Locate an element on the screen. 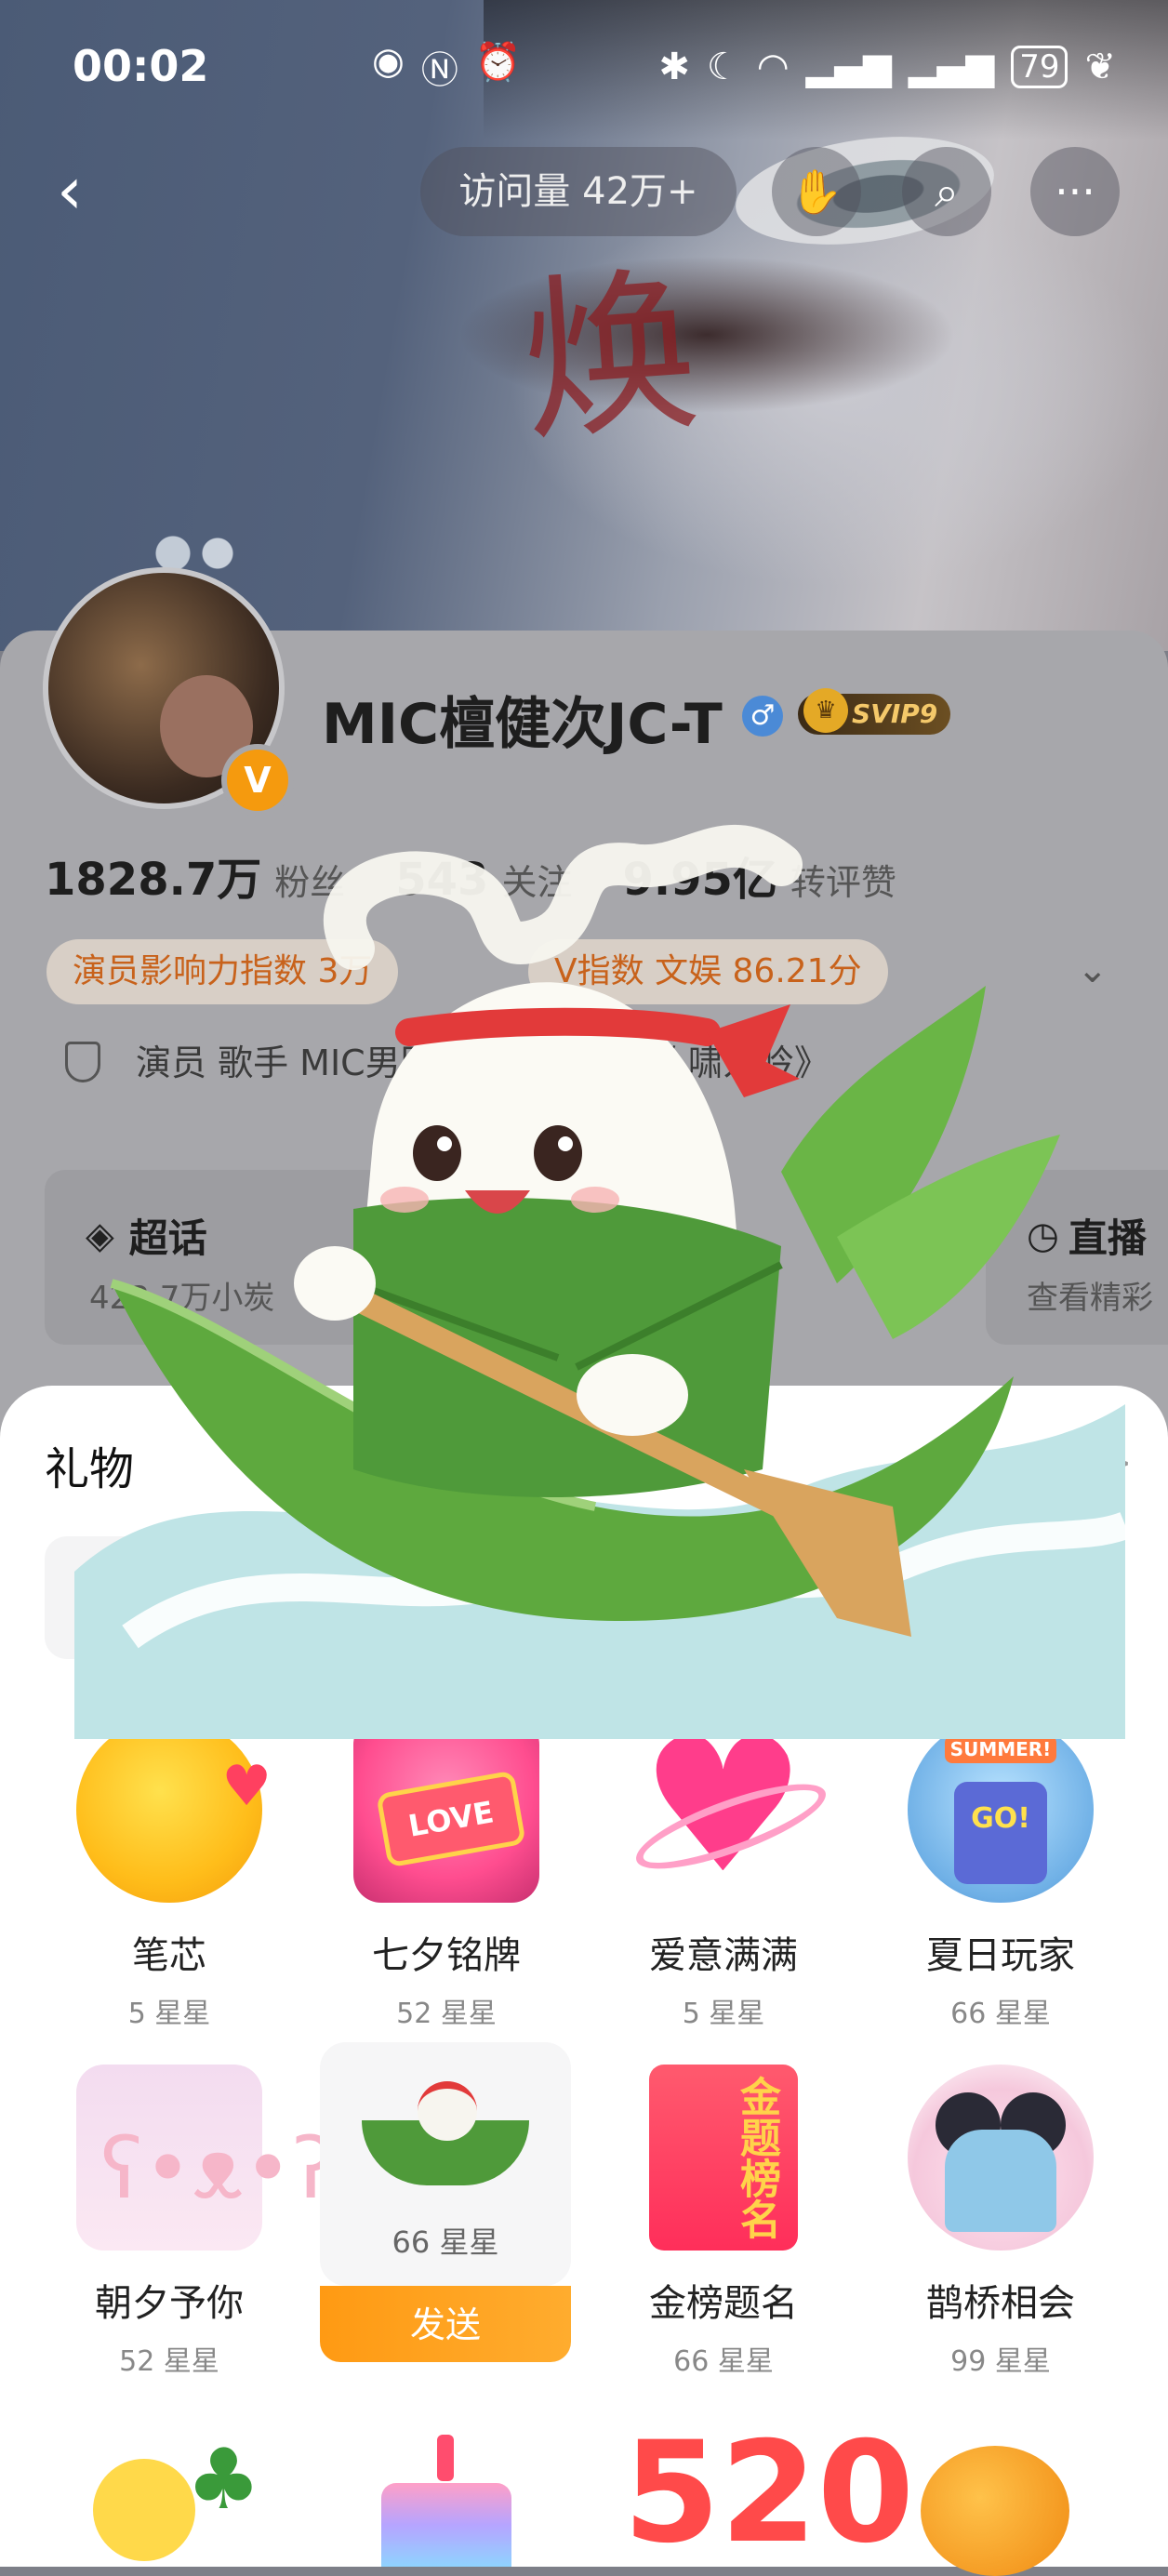  gift-item: ʕ•ᴥ•ʔ 朝夕予你 52 星星 is located at coordinates (187, 2241).